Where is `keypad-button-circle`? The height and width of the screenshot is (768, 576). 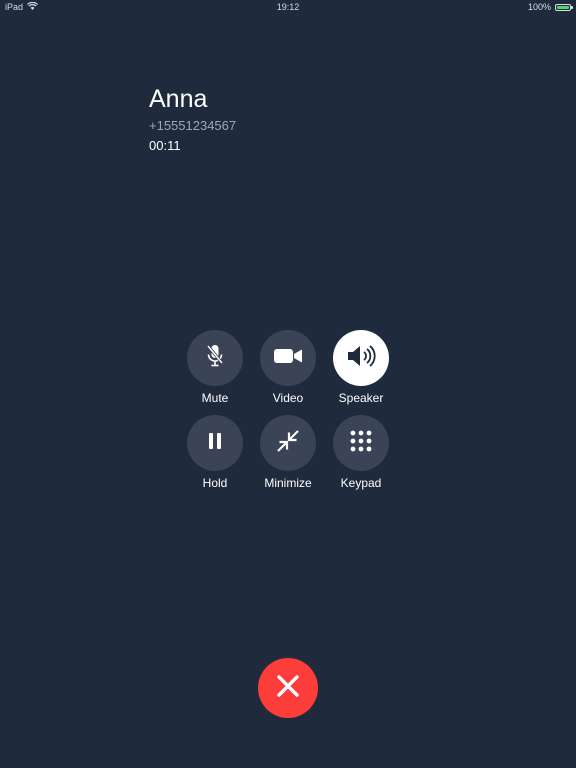 keypad-button-circle is located at coordinates (361, 443).